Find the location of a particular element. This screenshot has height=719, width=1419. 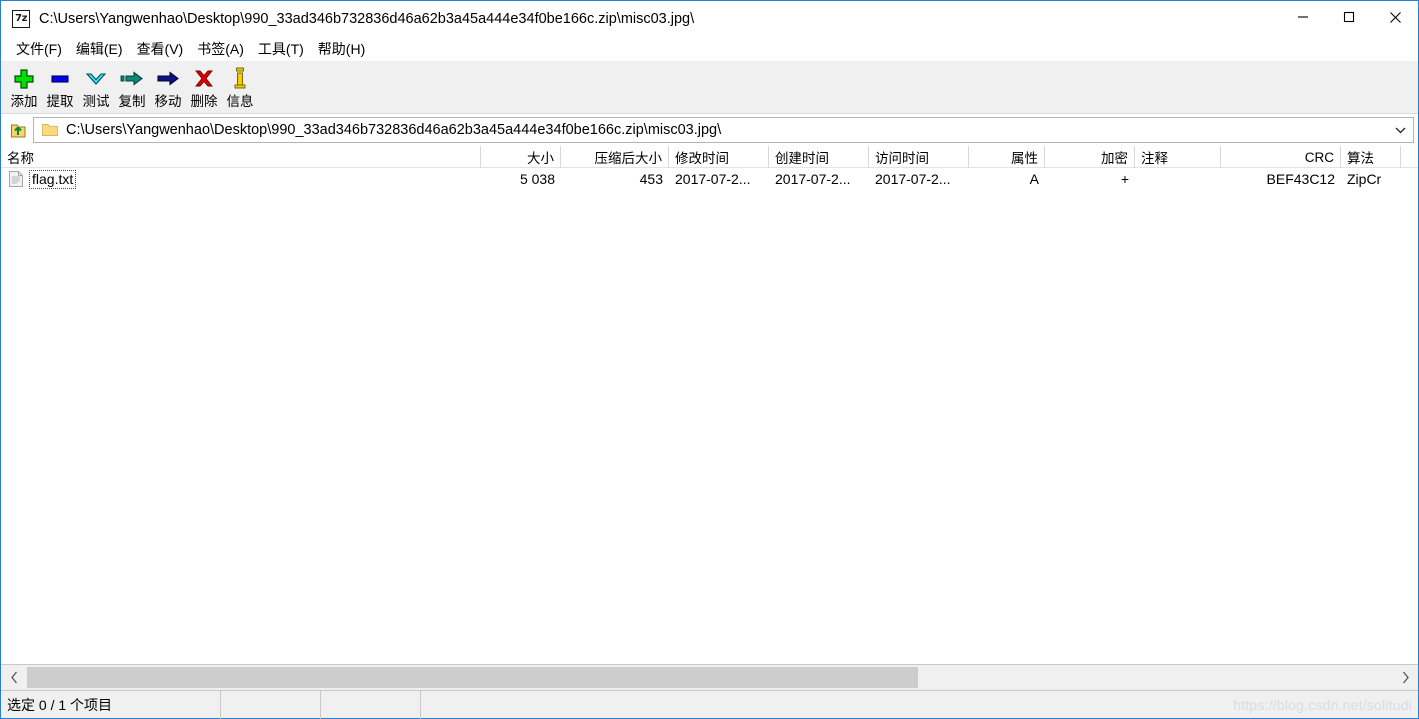

toolbar-copy-button: 复制 is located at coordinates (132, 87).